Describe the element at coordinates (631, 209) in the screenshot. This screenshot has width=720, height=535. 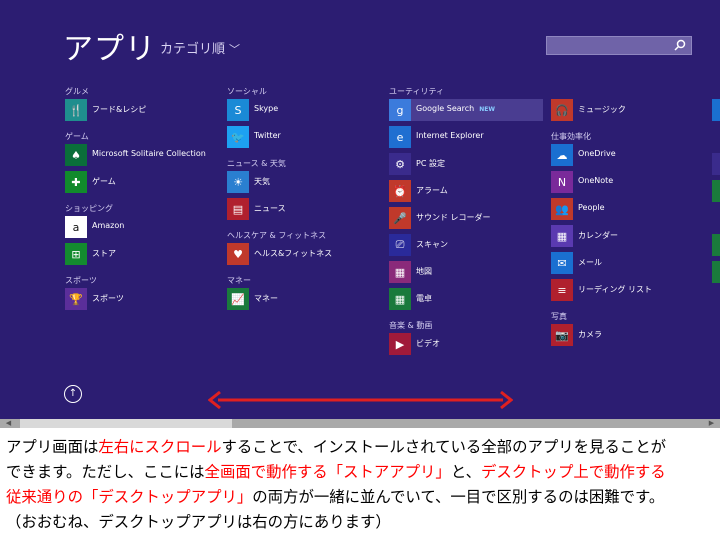
I see `app-tile: 👥 People` at that location.